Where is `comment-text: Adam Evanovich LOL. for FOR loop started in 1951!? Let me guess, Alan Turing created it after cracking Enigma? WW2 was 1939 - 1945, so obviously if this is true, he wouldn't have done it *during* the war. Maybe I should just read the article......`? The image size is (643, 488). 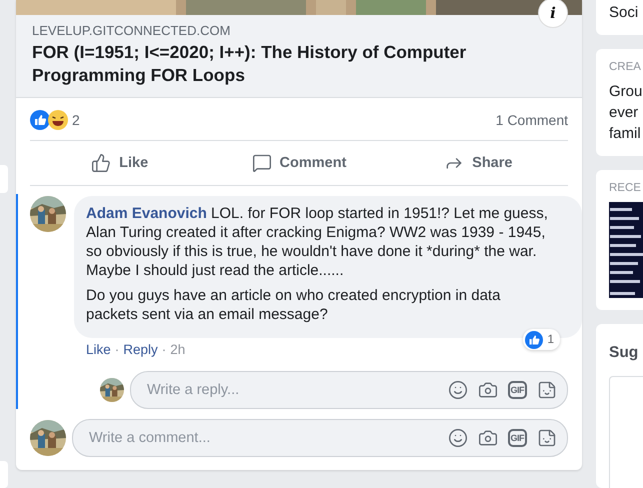
comment-text: Adam Evanovich LOL. for FOR loop started in 1951!? Let me guess, Alan Turing created it after cracking Enigma? WW2 was 1939 - 1945, so obviously if this is true, he wouldn't have done it *during* the war. Maybe I should just read the article...... is located at coordinates (317, 242).